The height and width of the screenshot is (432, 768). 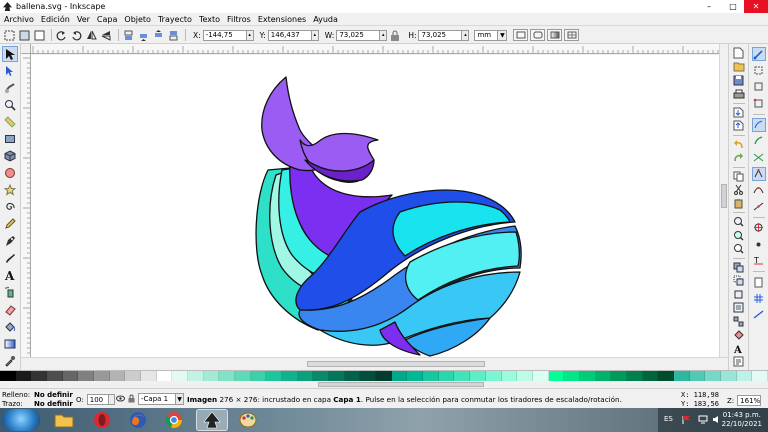 I want to click on measure-tool-icon, so click(x=10, y=121).